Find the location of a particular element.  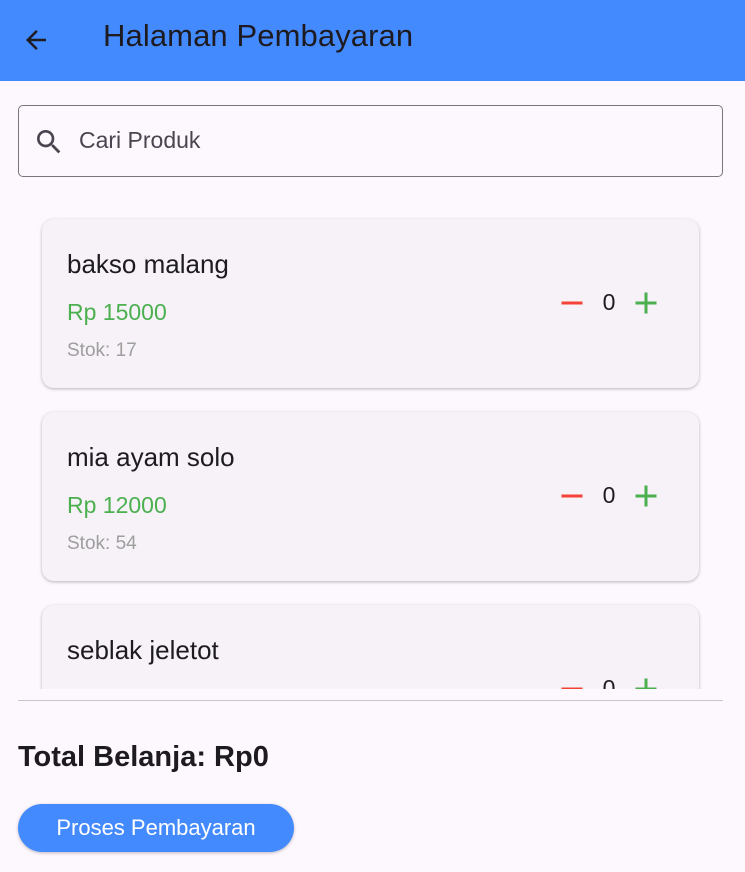

search-input is located at coordinates (389, 140).